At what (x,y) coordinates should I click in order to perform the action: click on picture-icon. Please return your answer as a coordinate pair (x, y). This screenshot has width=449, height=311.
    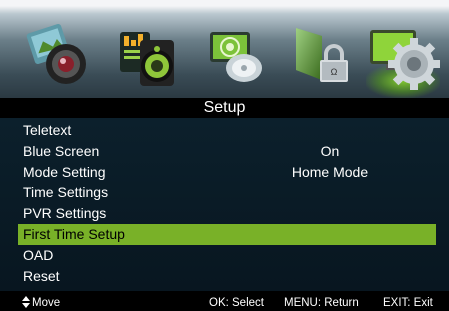
    Looking at the image, I should click on (62, 54).